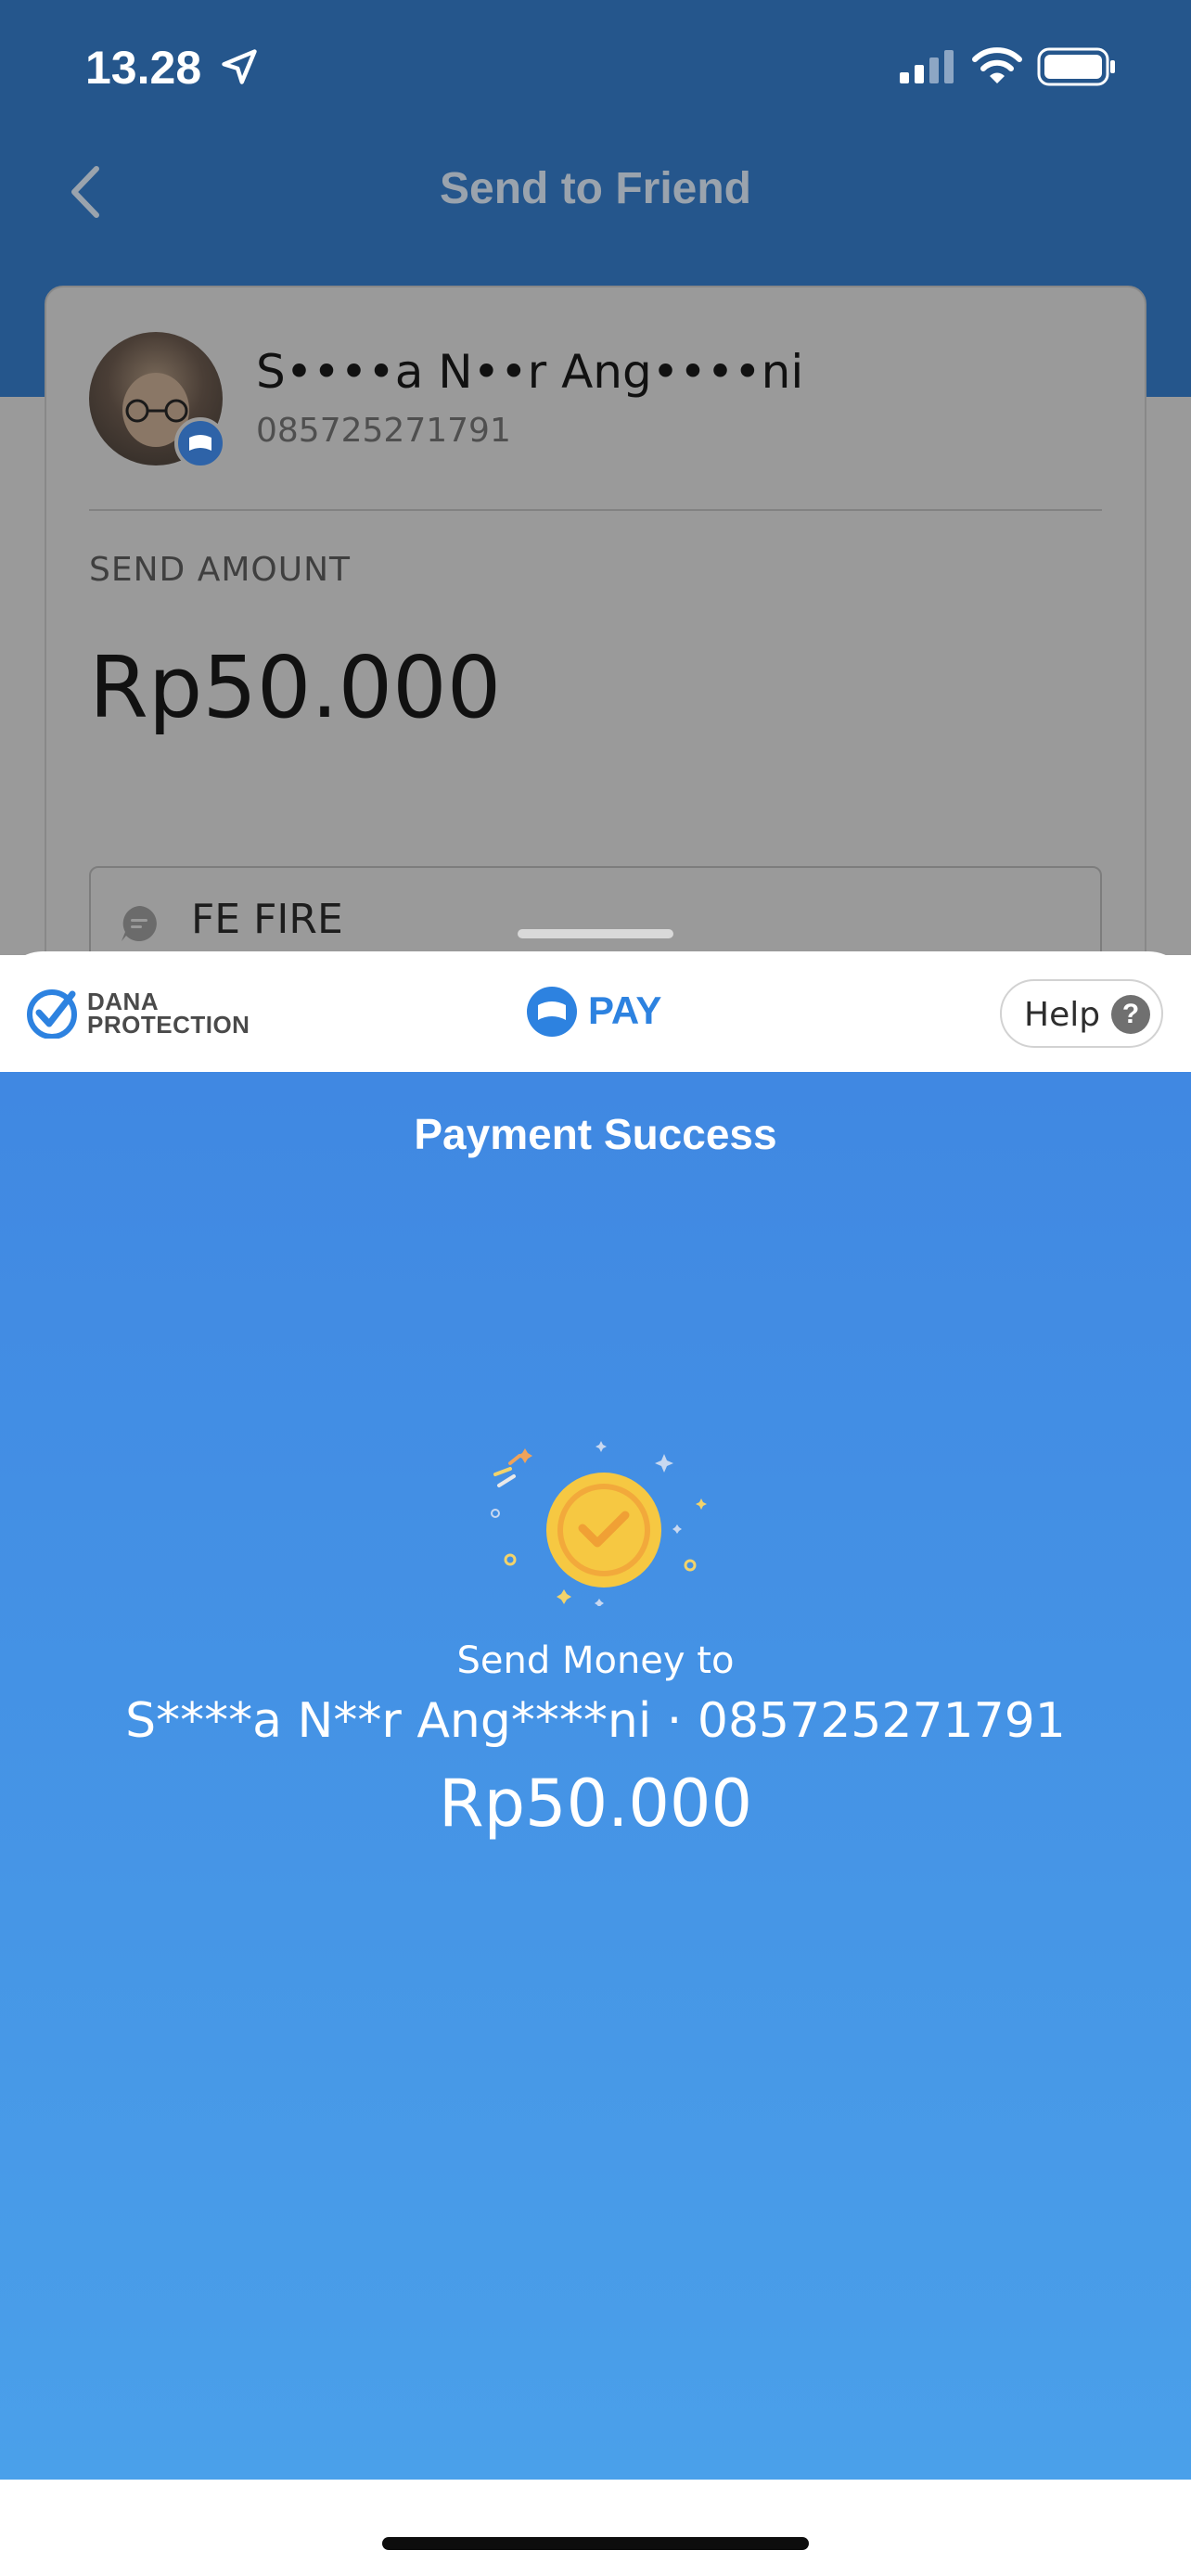  I want to click on receiver-phone: 085725271791, so click(881, 1721).